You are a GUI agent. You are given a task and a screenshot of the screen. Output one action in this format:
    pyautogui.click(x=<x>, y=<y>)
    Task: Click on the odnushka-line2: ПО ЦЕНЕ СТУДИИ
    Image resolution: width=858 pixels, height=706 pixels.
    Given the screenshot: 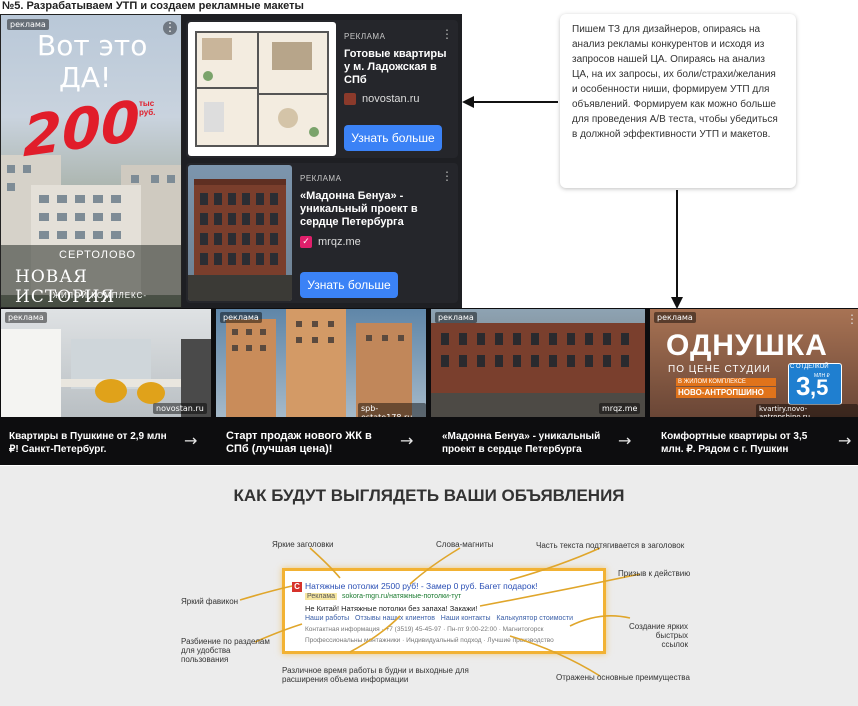 What is the action you would take?
    pyautogui.click(x=719, y=369)
    